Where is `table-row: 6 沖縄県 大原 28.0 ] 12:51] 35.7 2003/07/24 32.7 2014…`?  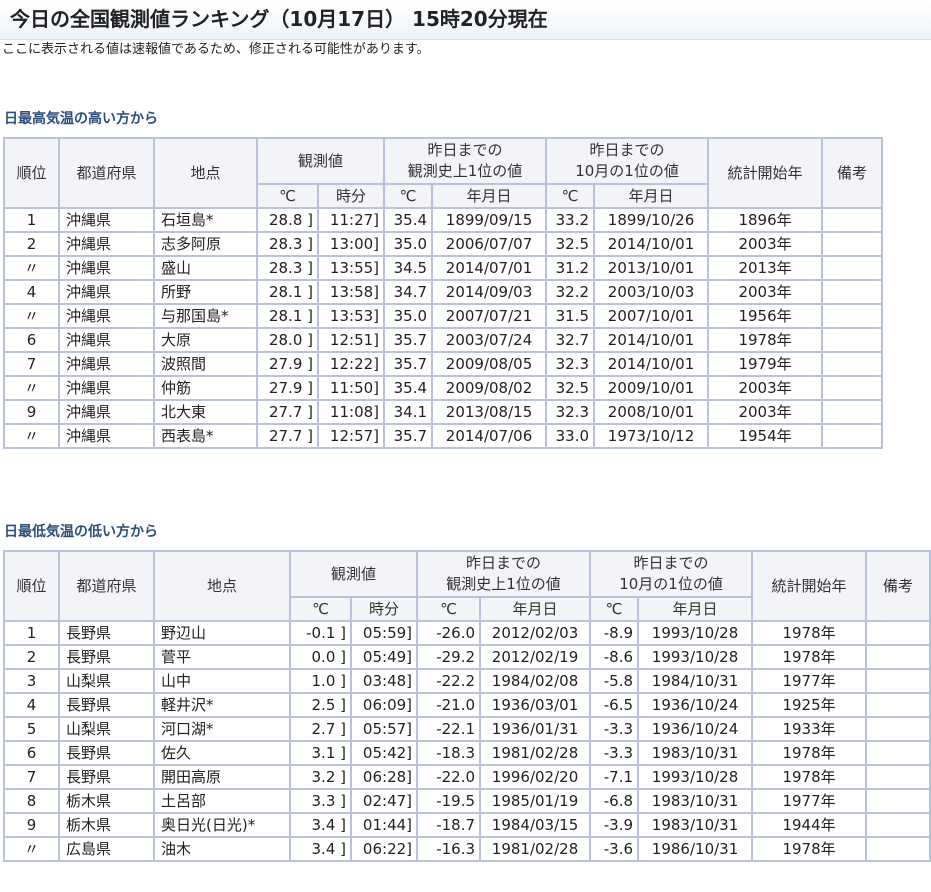 table-row: 6 沖縄県 大原 28.0 ] 12:51] 35.7 2003/07/24 32.7 2014… is located at coordinates (443, 340).